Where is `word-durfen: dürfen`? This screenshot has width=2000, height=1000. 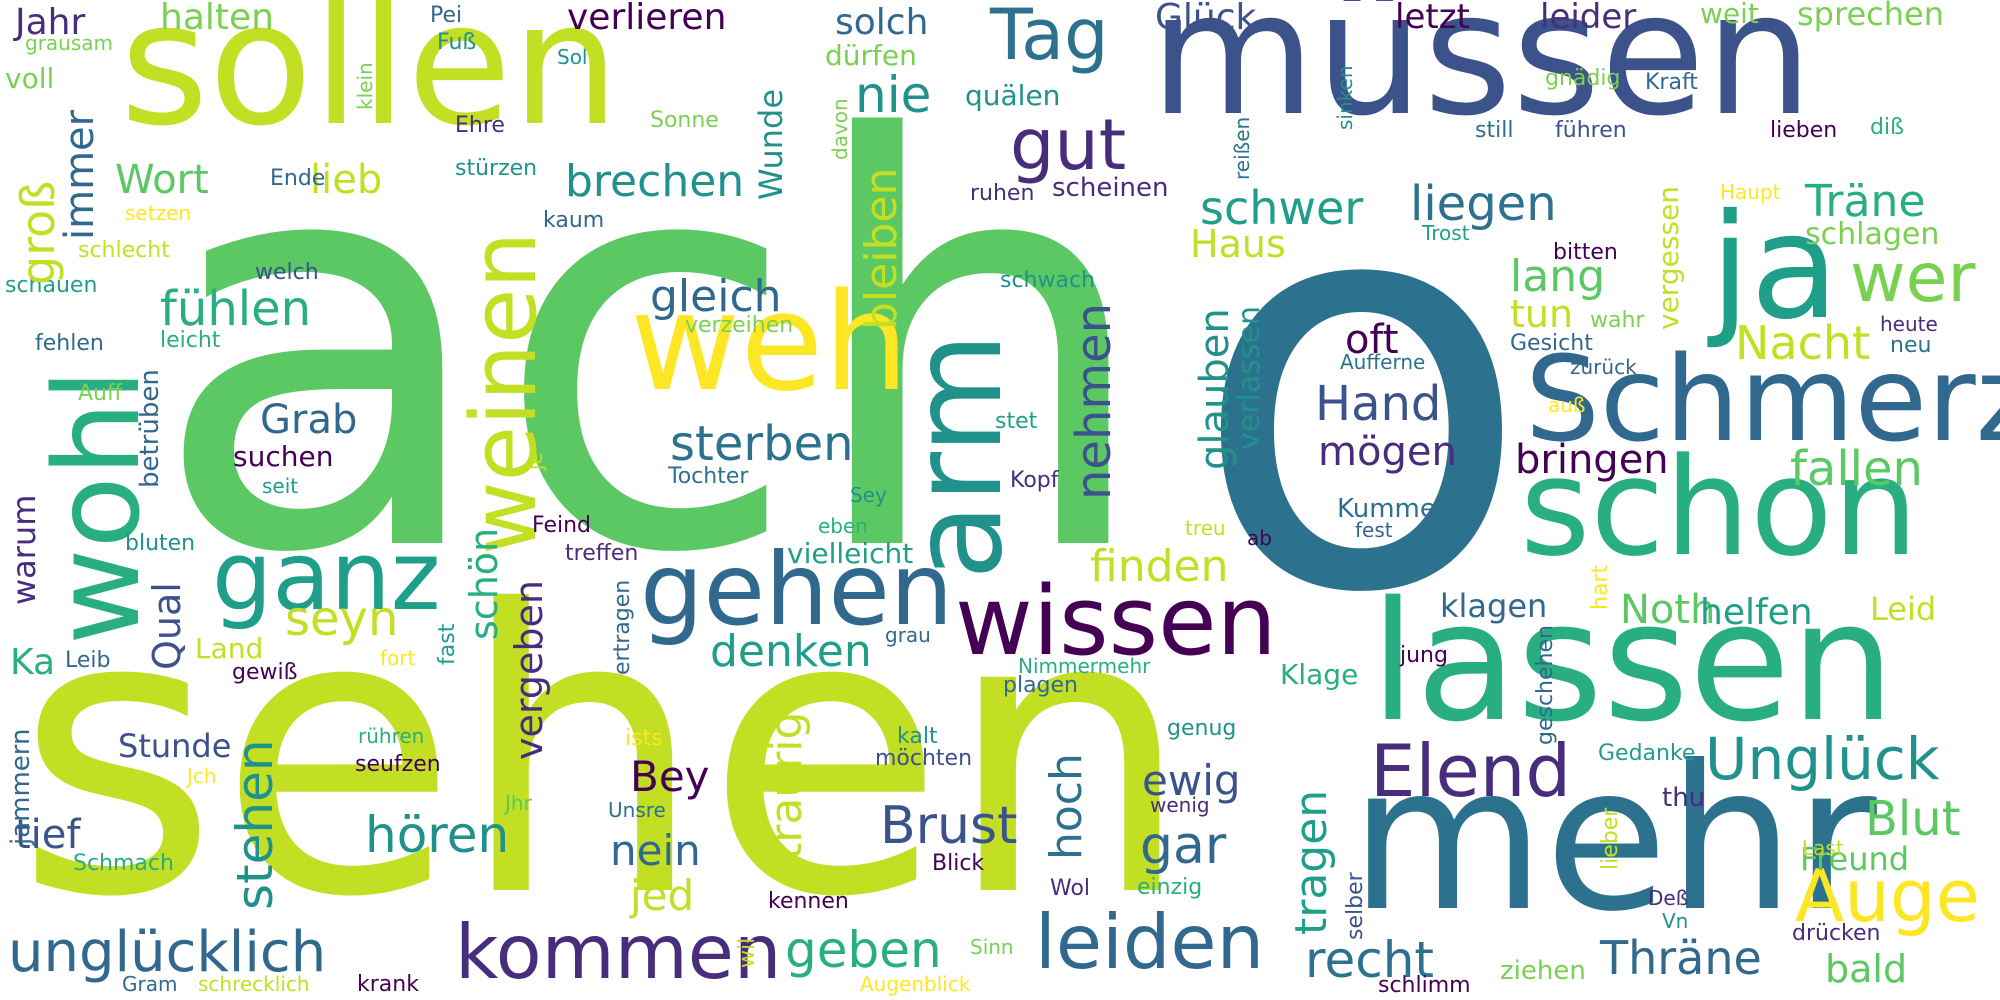 word-durfen: dürfen is located at coordinates (871, 55).